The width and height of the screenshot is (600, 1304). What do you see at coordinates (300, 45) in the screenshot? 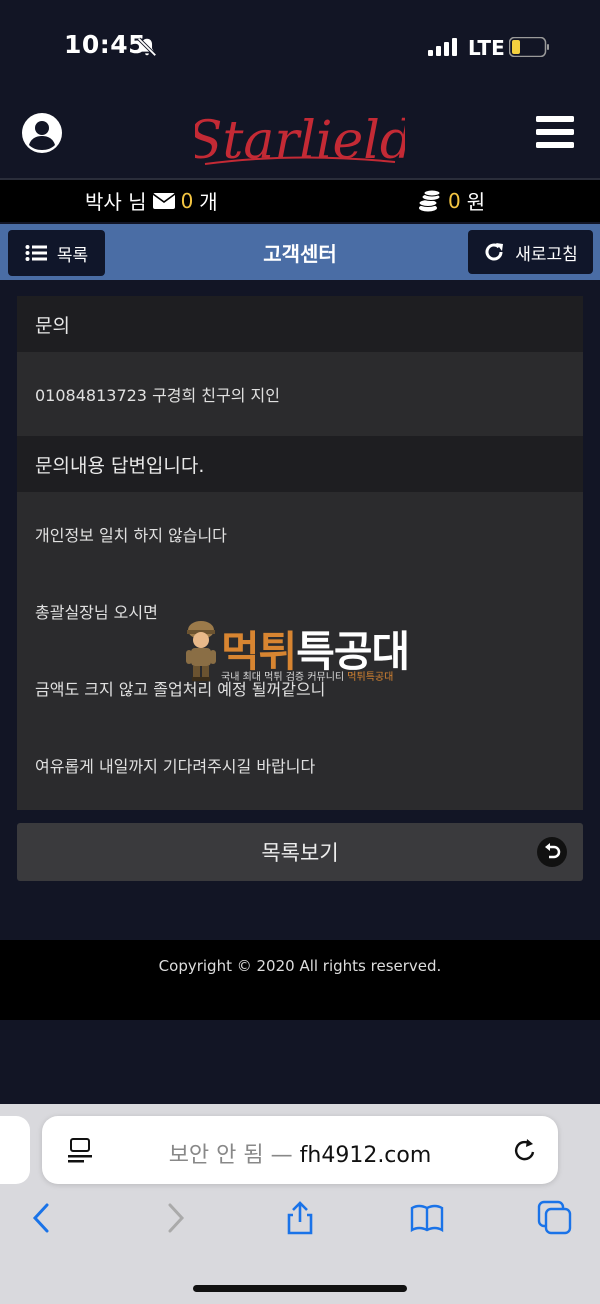
I see `status-bar: 10:45 LTE` at bounding box center [300, 45].